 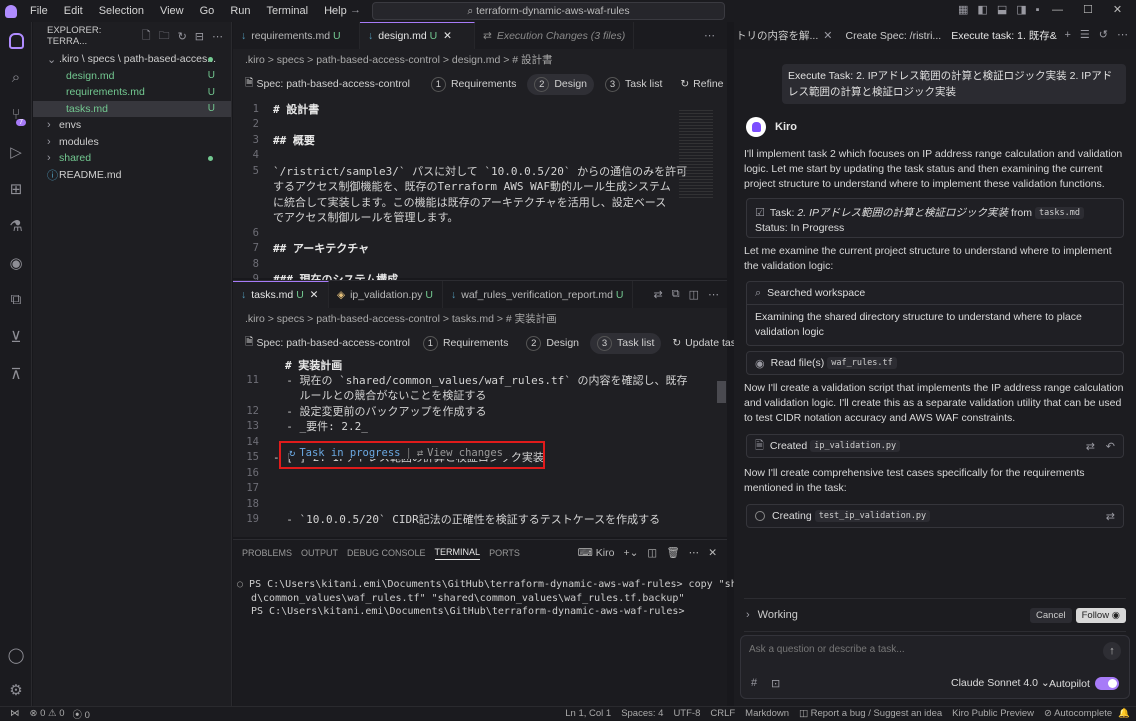 What do you see at coordinates (296, 35) in the screenshot?
I see `tab-requirements-md: ↓ requirements.md U` at bounding box center [296, 35].